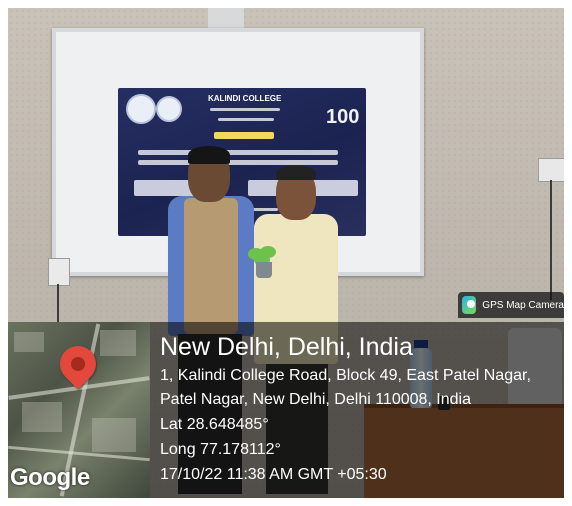  I want to click on centenary-logo: 100, so click(343, 117).